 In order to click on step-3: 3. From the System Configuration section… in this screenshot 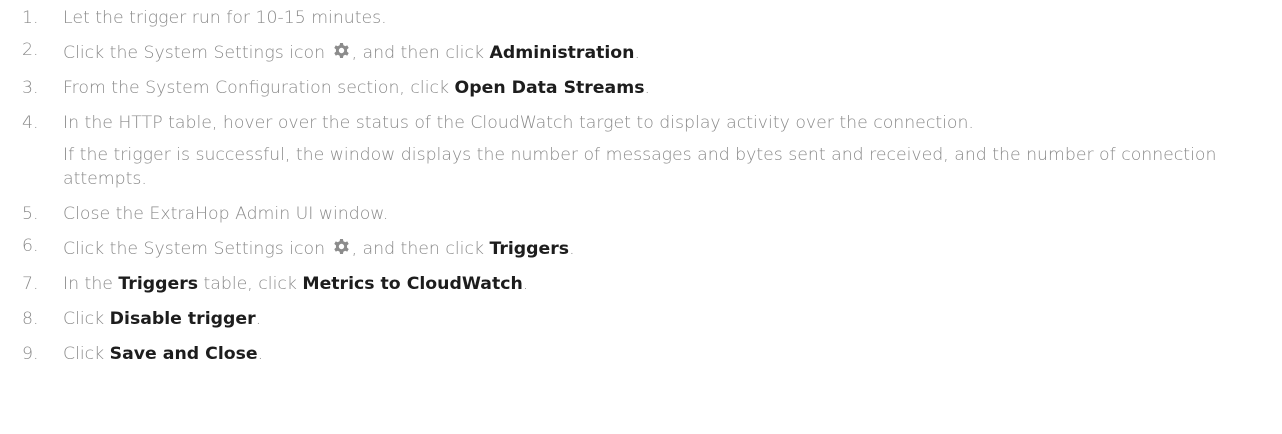, I will do `click(641, 88)`.